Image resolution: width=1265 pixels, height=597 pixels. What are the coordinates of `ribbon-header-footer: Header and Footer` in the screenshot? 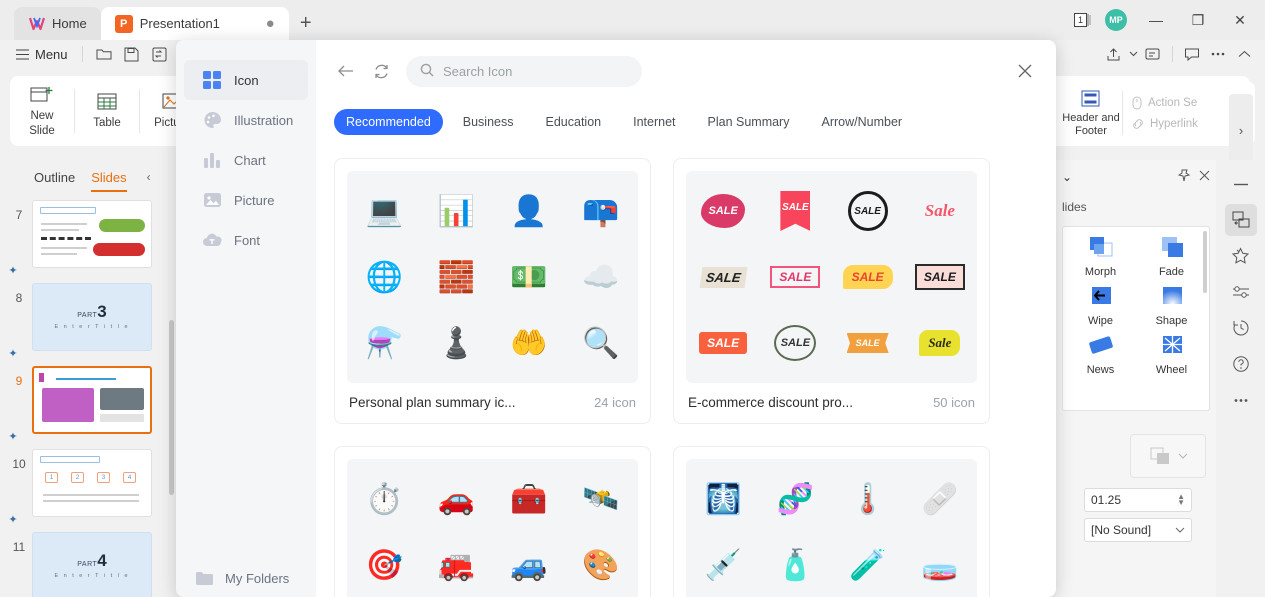 It's located at (1091, 113).